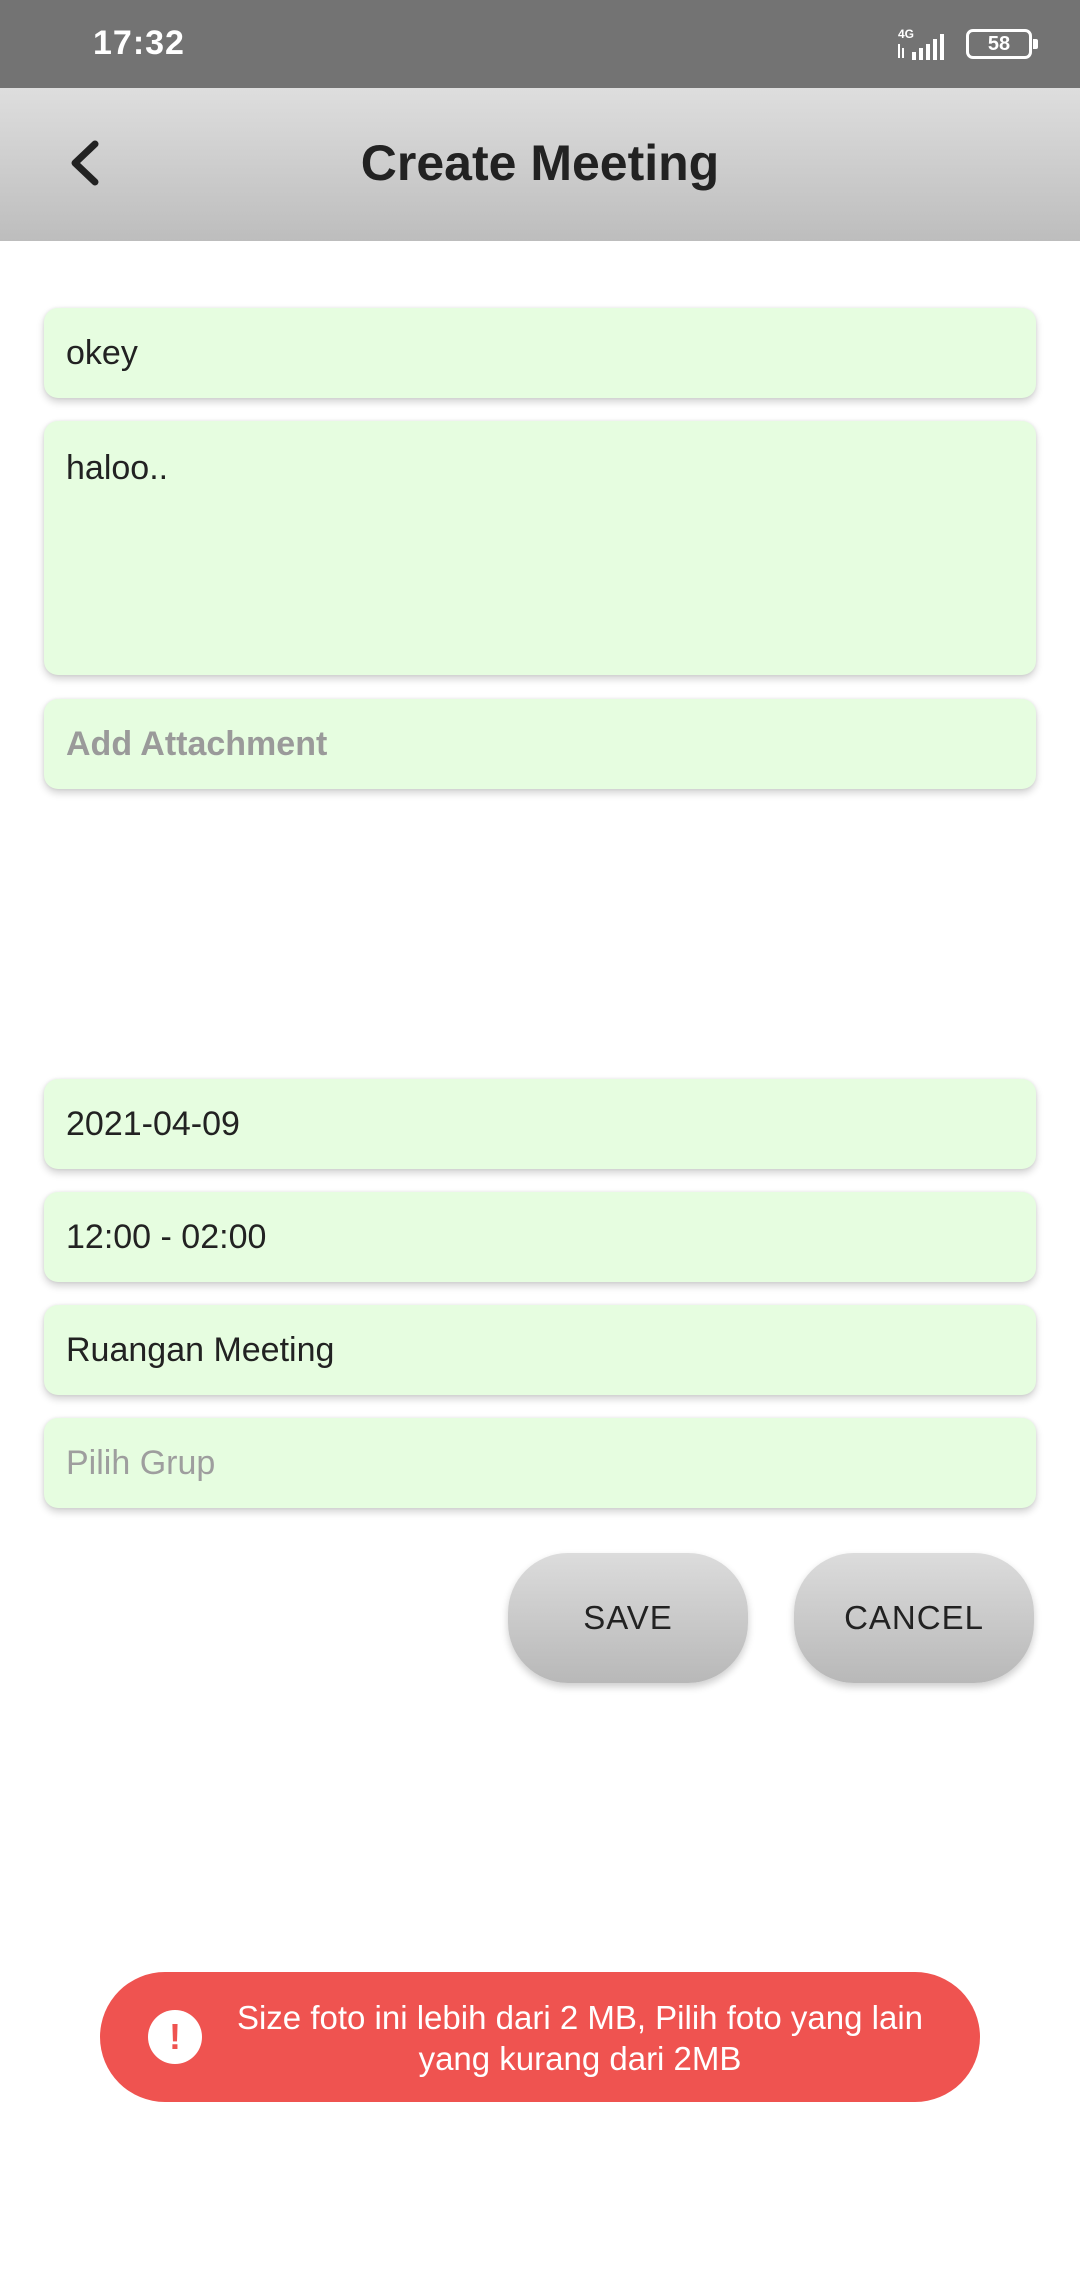 Image resolution: width=1080 pixels, height=2280 pixels. I want to click on add-attachment-placeholder: Add Attachment, so click(197, 743).